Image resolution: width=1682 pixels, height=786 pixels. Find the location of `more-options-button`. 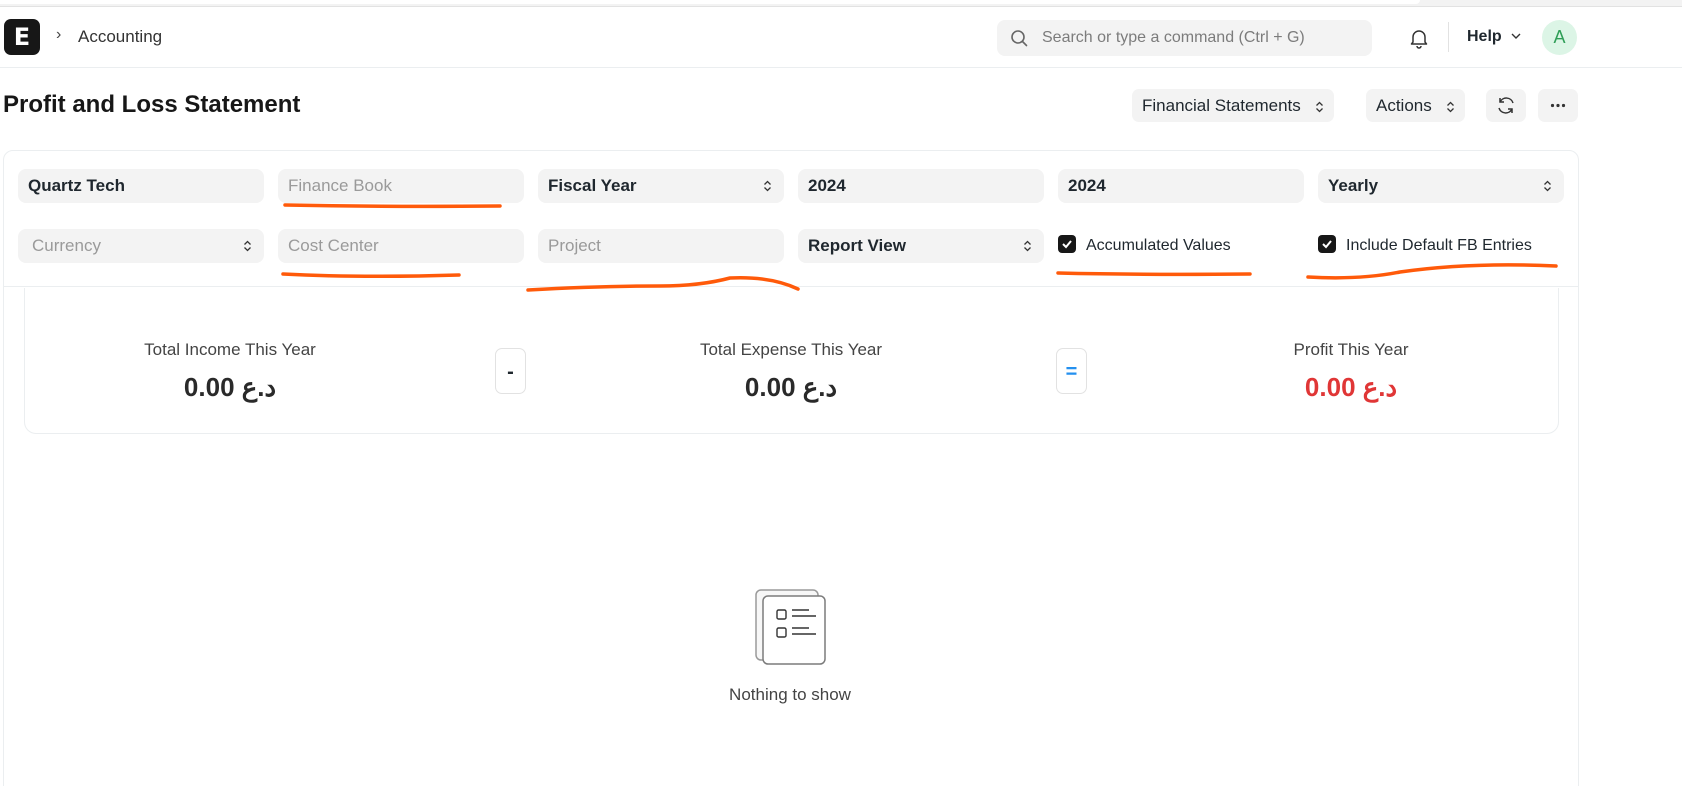

more-options-button is located at coordinates (1558, 105).